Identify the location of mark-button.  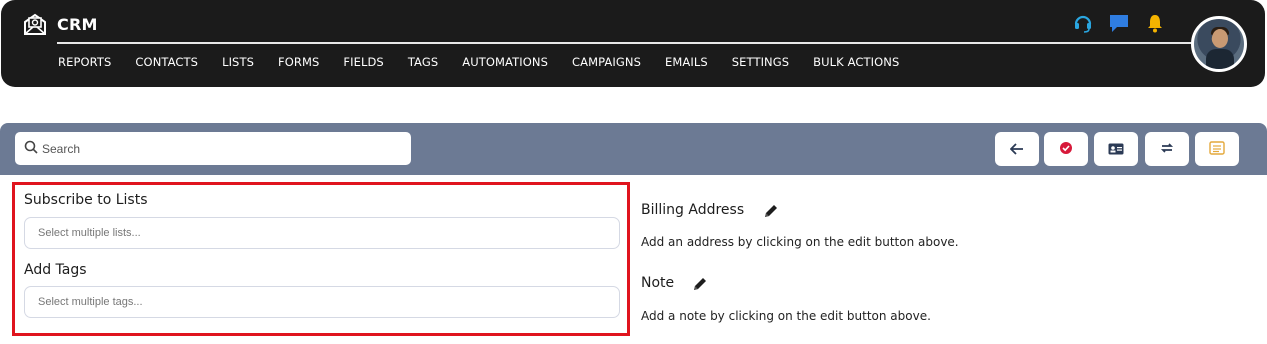
(1066, 149).